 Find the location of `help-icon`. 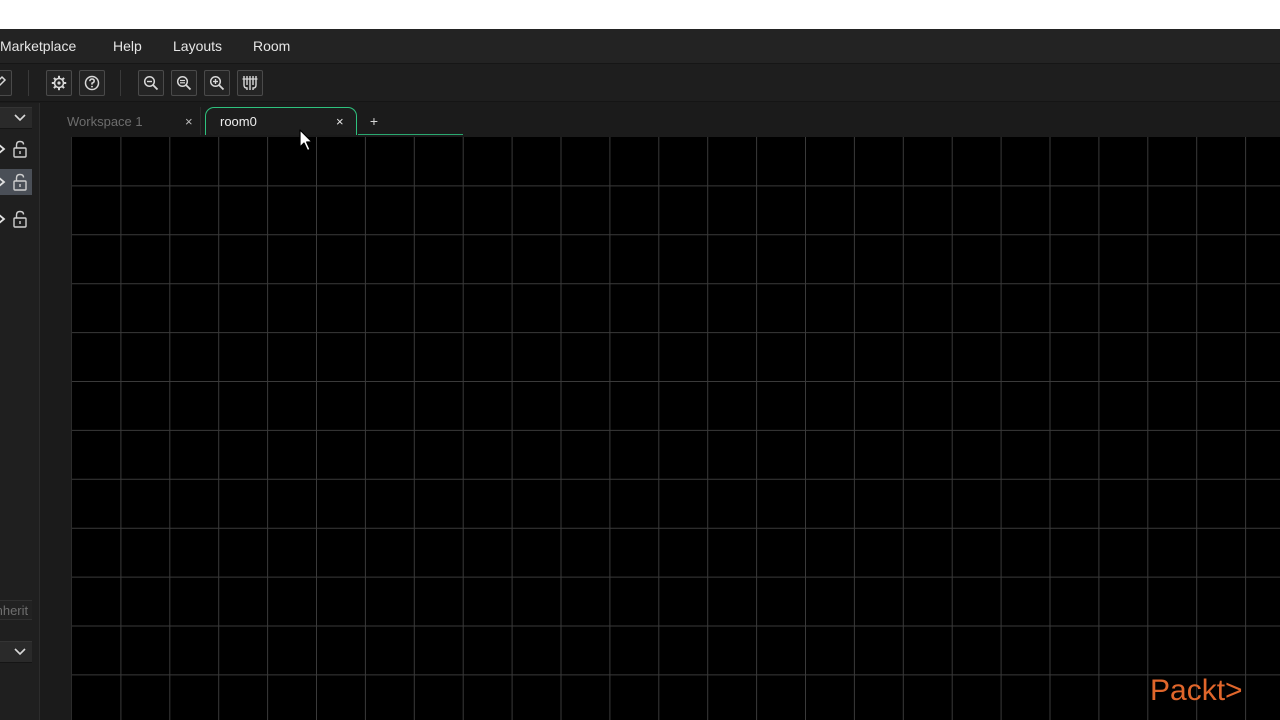

help-icon is located at coordinates (92, 83).